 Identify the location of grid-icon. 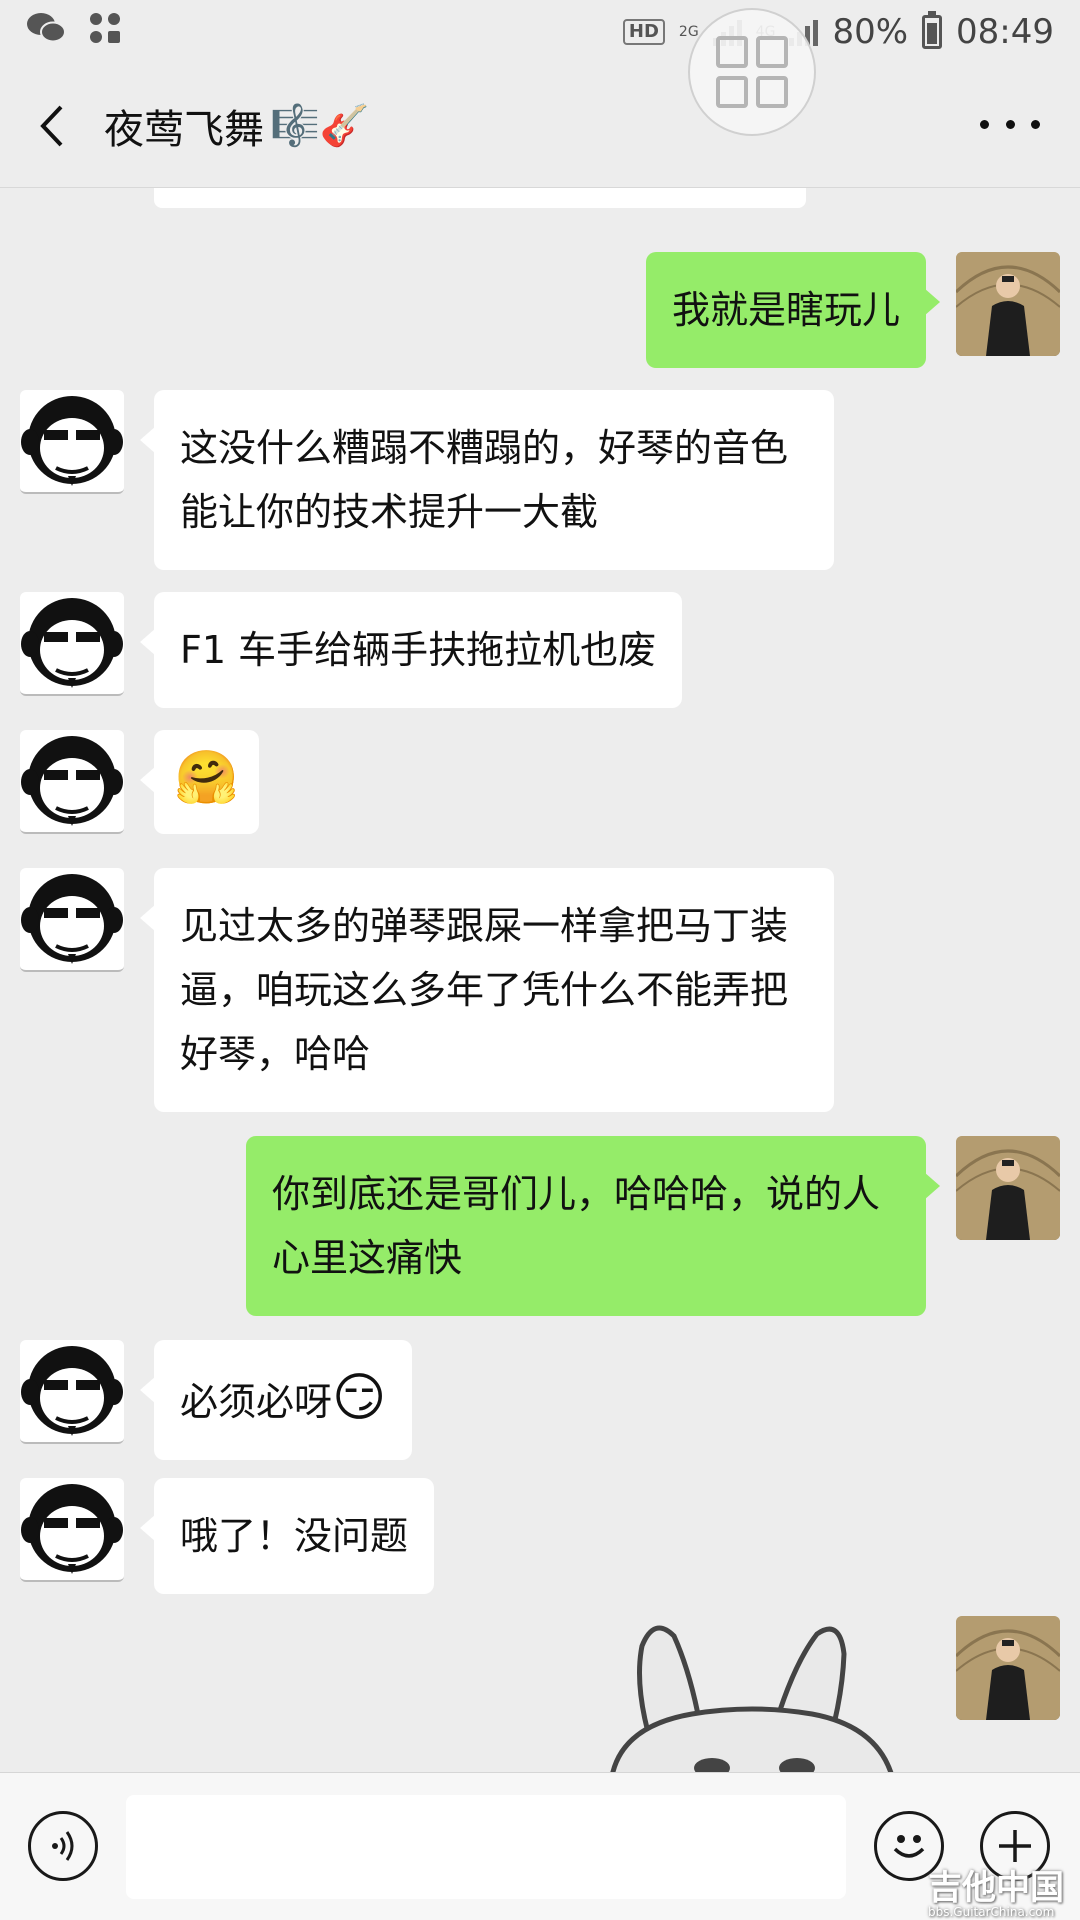
(752, 72).